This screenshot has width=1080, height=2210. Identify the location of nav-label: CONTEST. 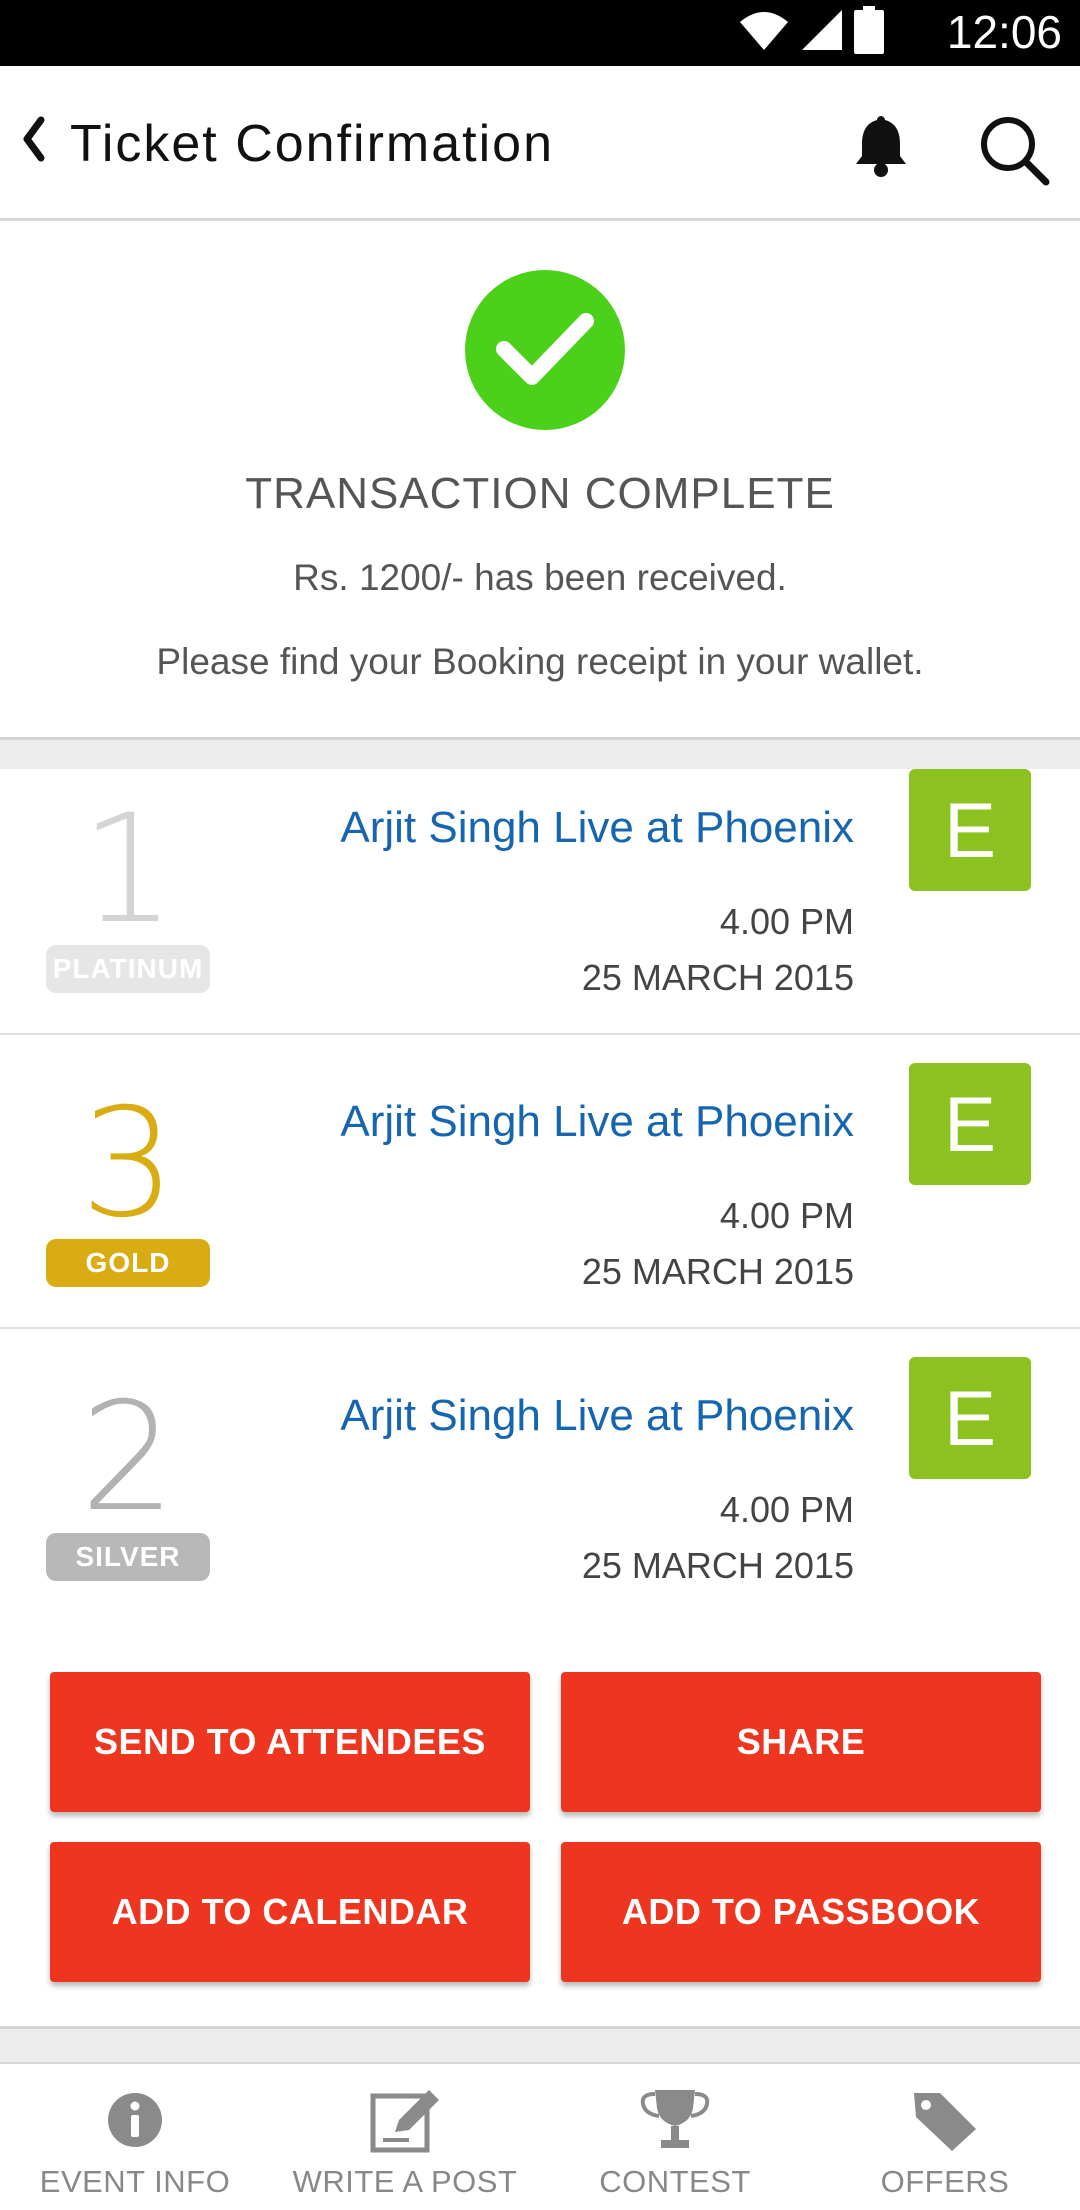
(675, 2181).